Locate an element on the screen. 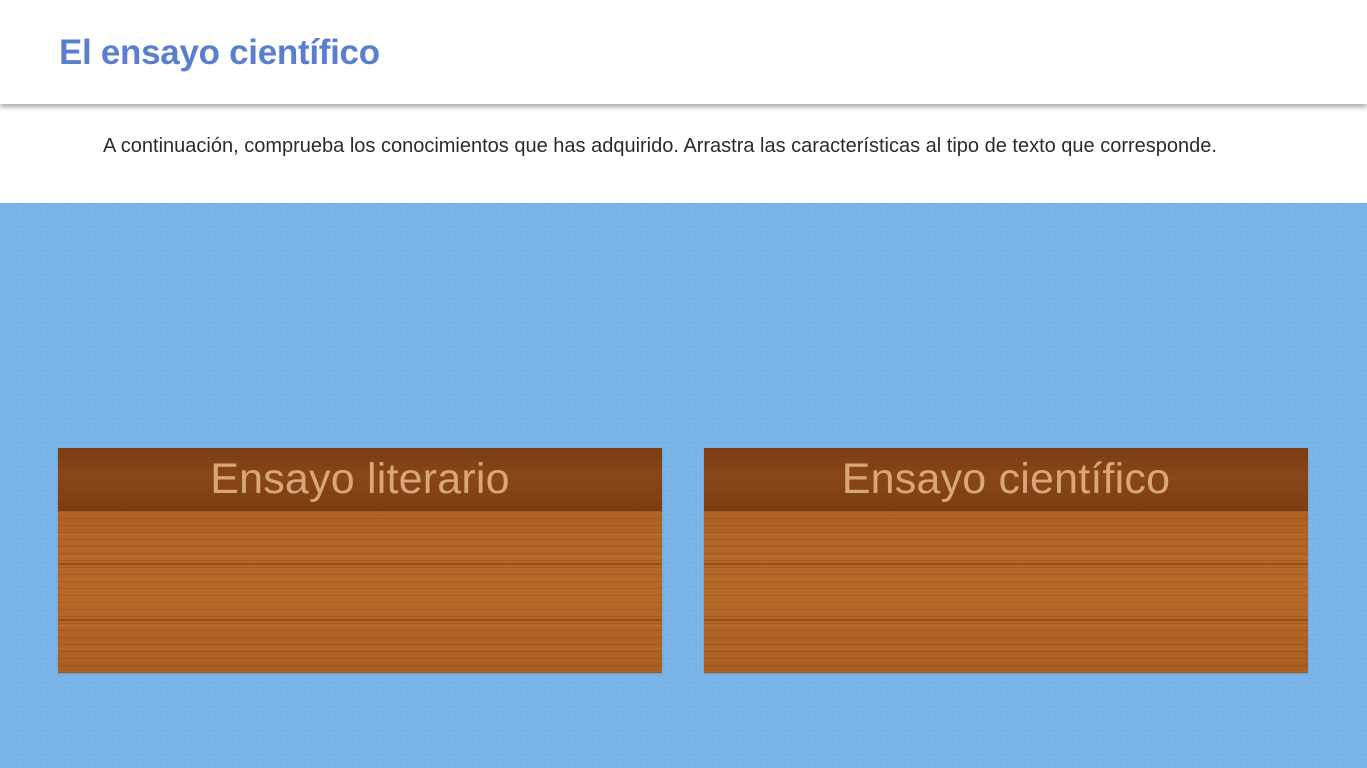  drop-zone-label: Ensayo científico is located at coordinates (1006, 479).